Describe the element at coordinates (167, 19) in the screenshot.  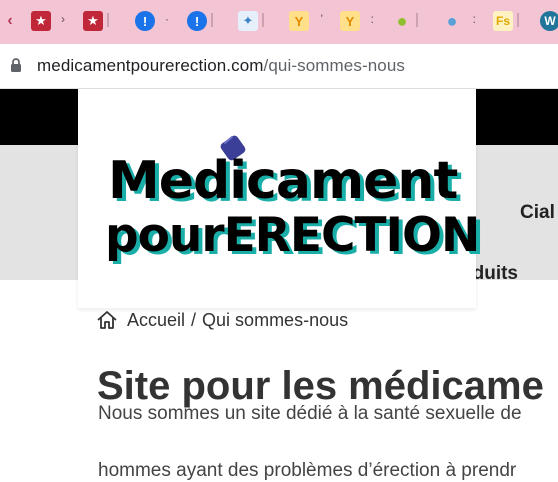
I see `tab-close-icon: ·` at that location.